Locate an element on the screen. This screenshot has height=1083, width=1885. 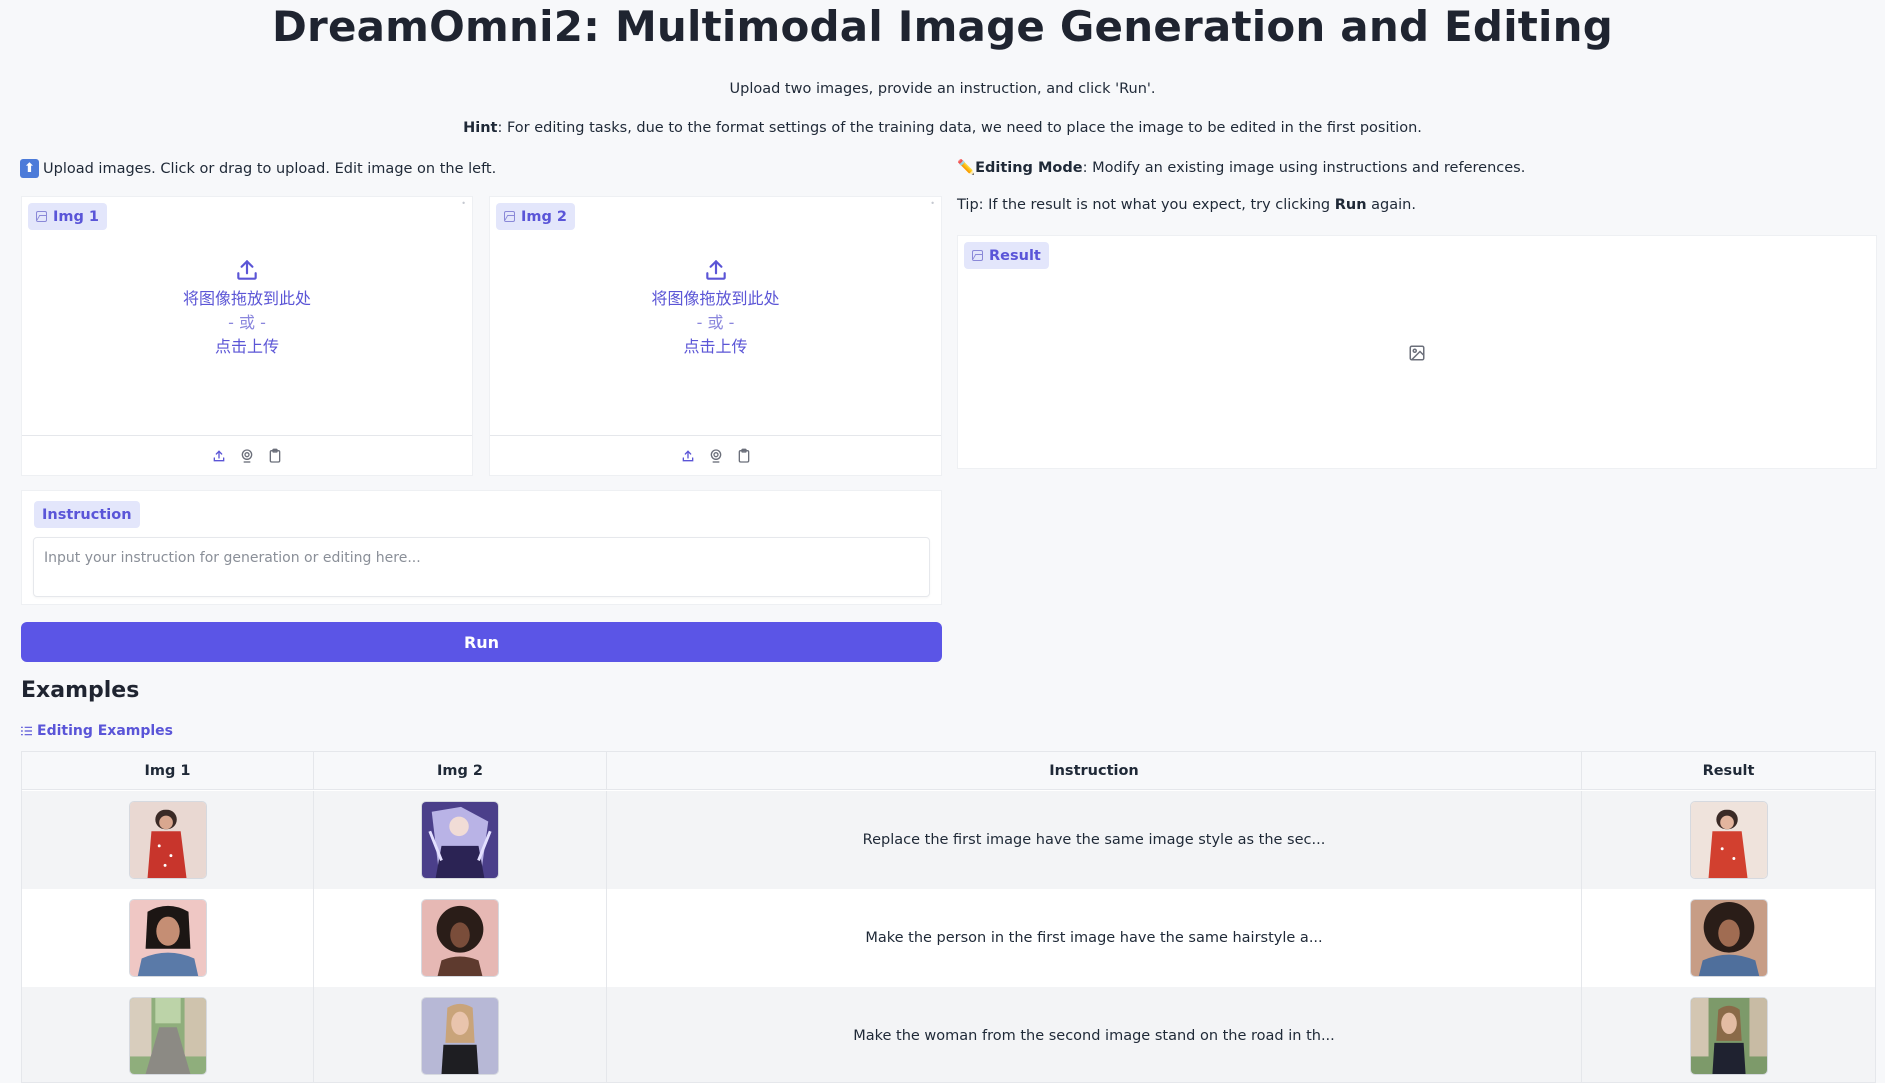
img2-drop-area: 将图像拖放到此处 - 或 - 点击上传 is located at coordinates (715, 308).